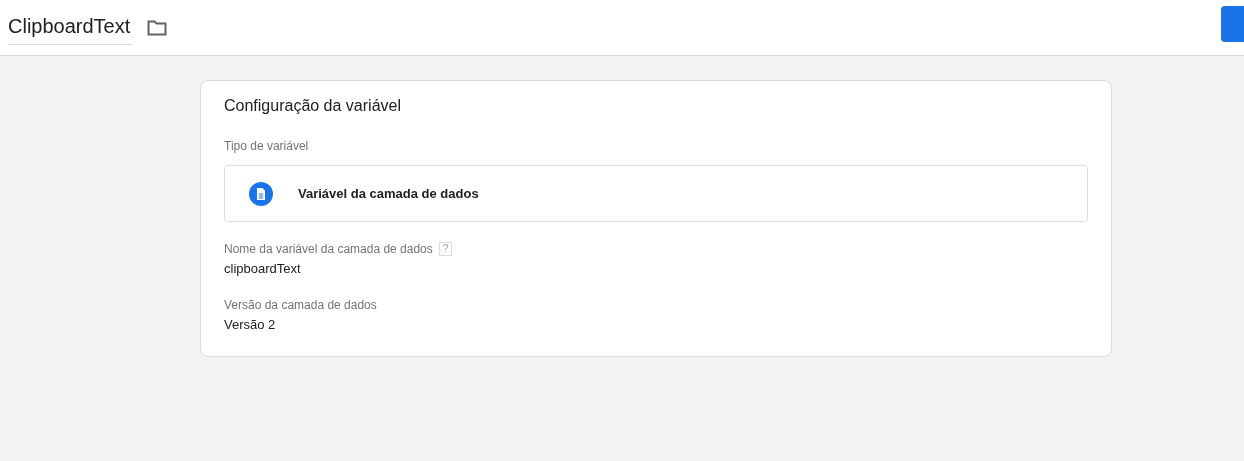 The width and height of the screenshot is (1244, 461). I want to click on field-label: Tipo de variável, so click(267, 146).